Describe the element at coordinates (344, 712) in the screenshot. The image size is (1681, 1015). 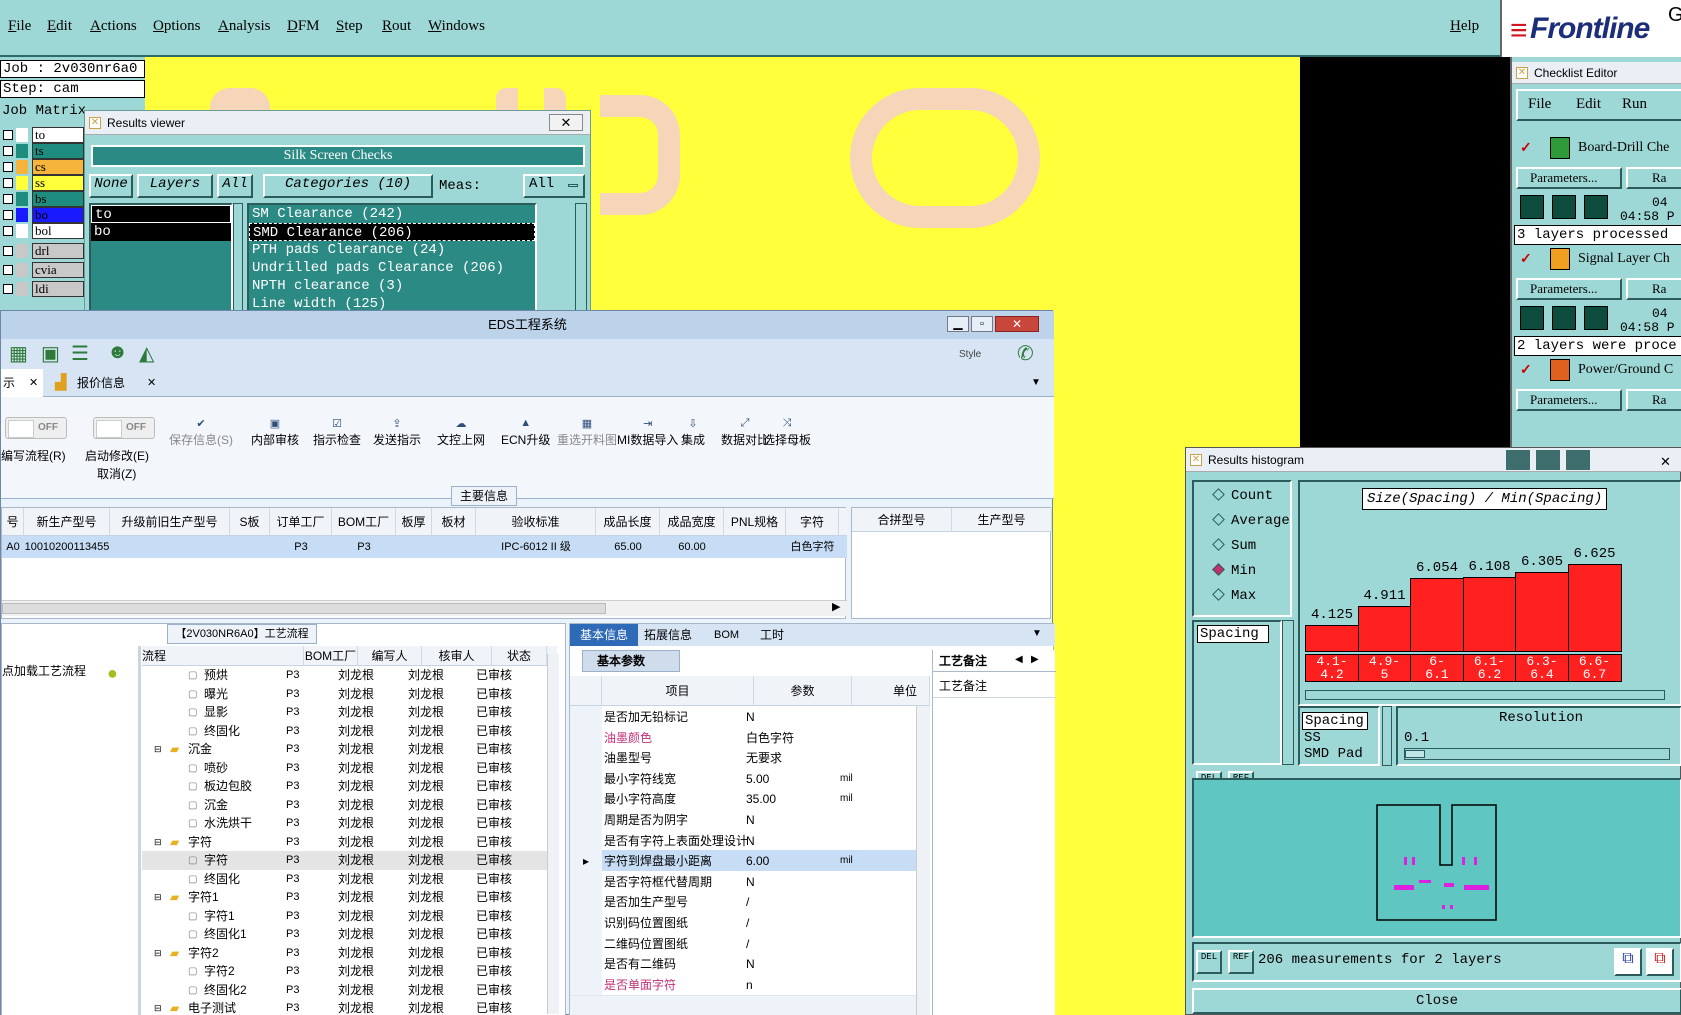
I see `tree-row: ▢ 显影 P3 刘龙根 刘龙根 已审核` at that location.